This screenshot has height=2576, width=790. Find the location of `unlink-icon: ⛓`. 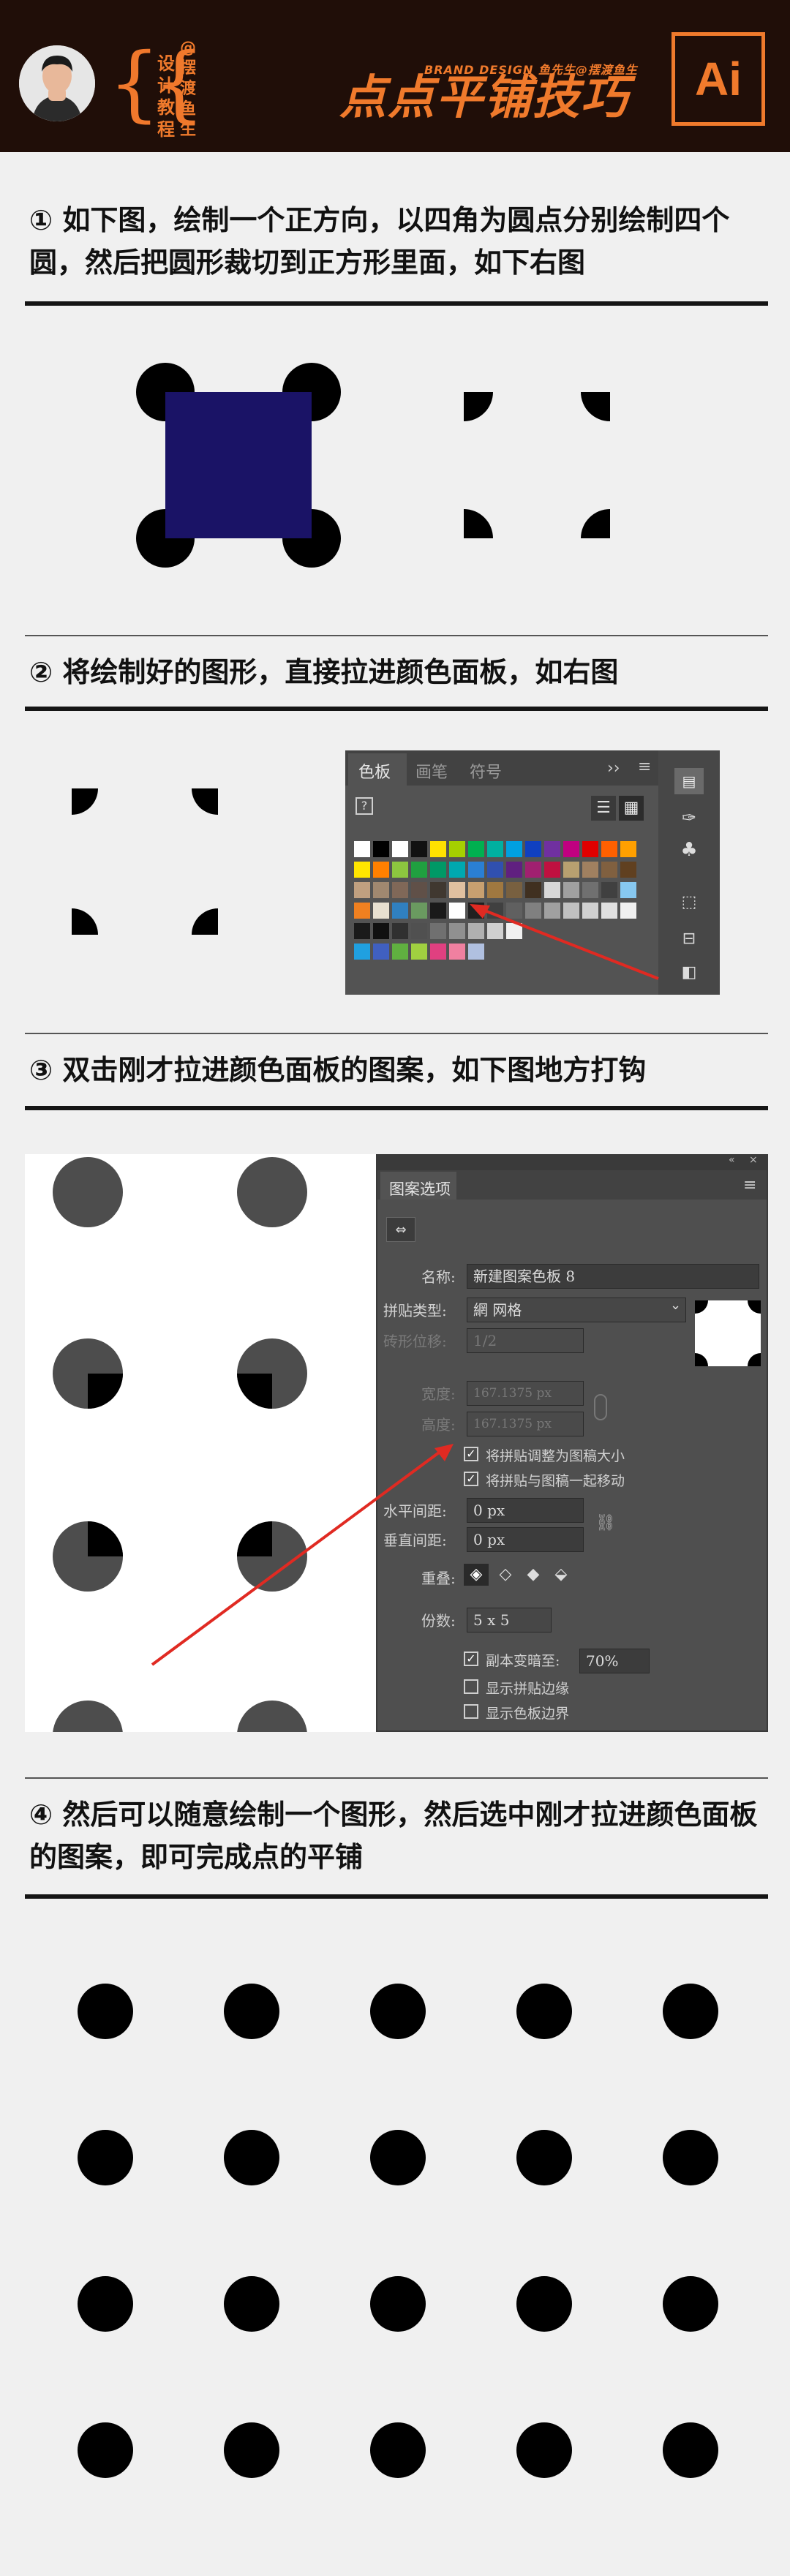

unlink-icon: ⛓ is located at coordinates (605, 1523).